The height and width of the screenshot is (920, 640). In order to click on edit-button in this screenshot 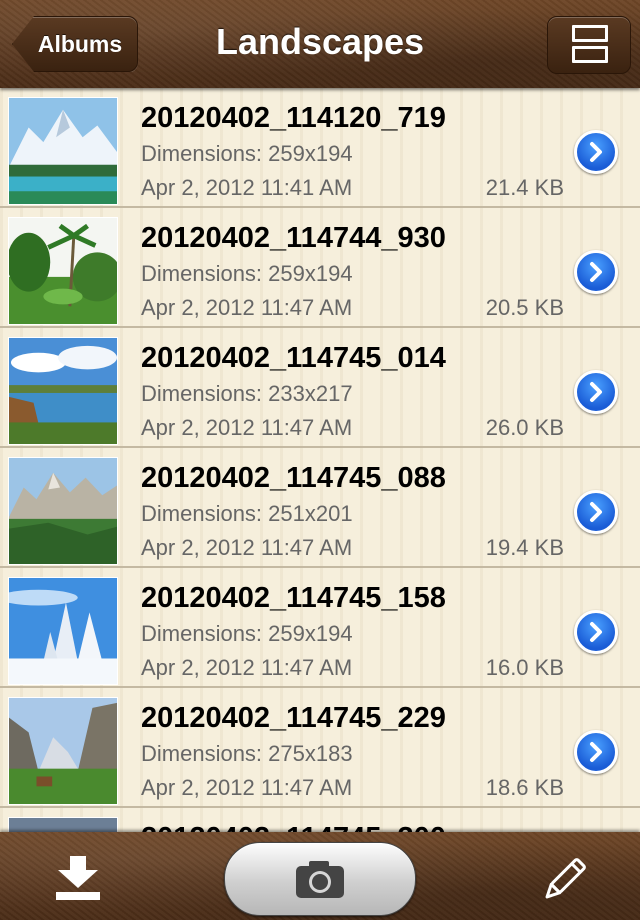, I will do `click(564, 880)`.